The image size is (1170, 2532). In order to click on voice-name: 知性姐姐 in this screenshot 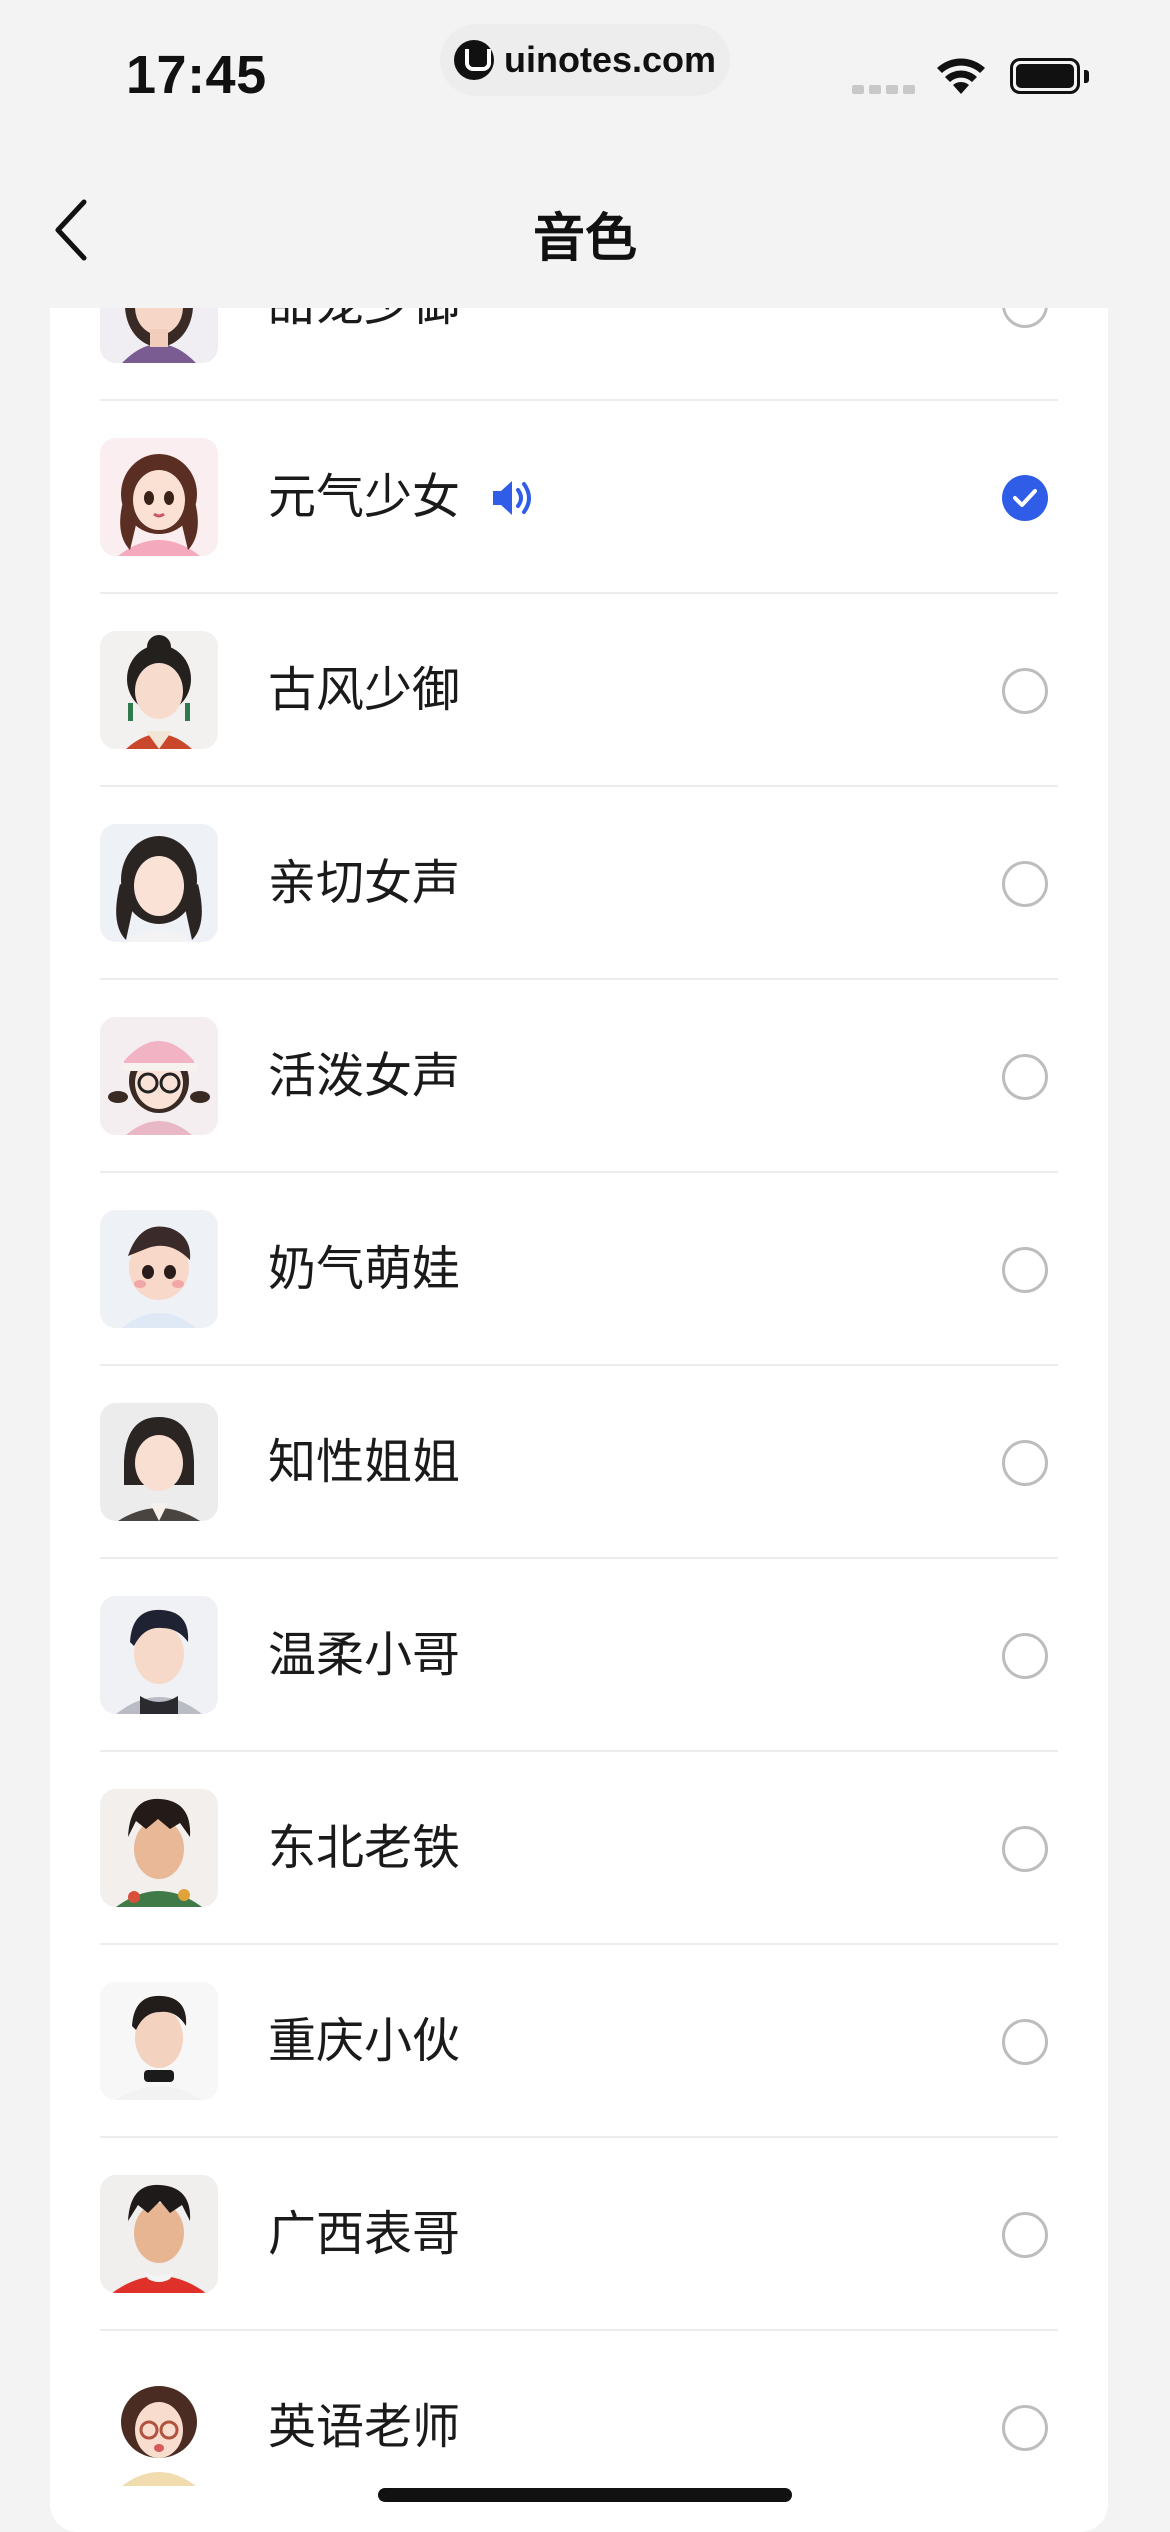, I will do `click(364, 1462)`.